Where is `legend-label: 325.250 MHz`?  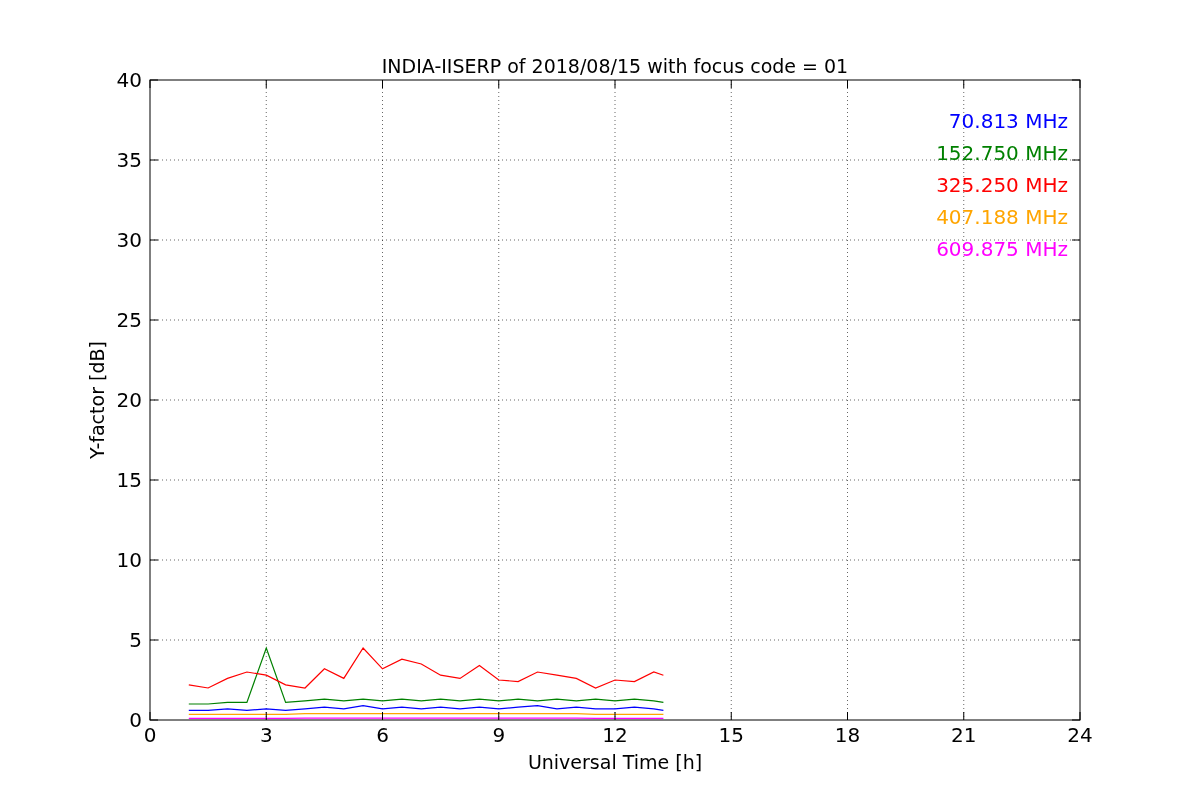
legend-label: 325.250 MHz is located at coordinates (1002, 185).